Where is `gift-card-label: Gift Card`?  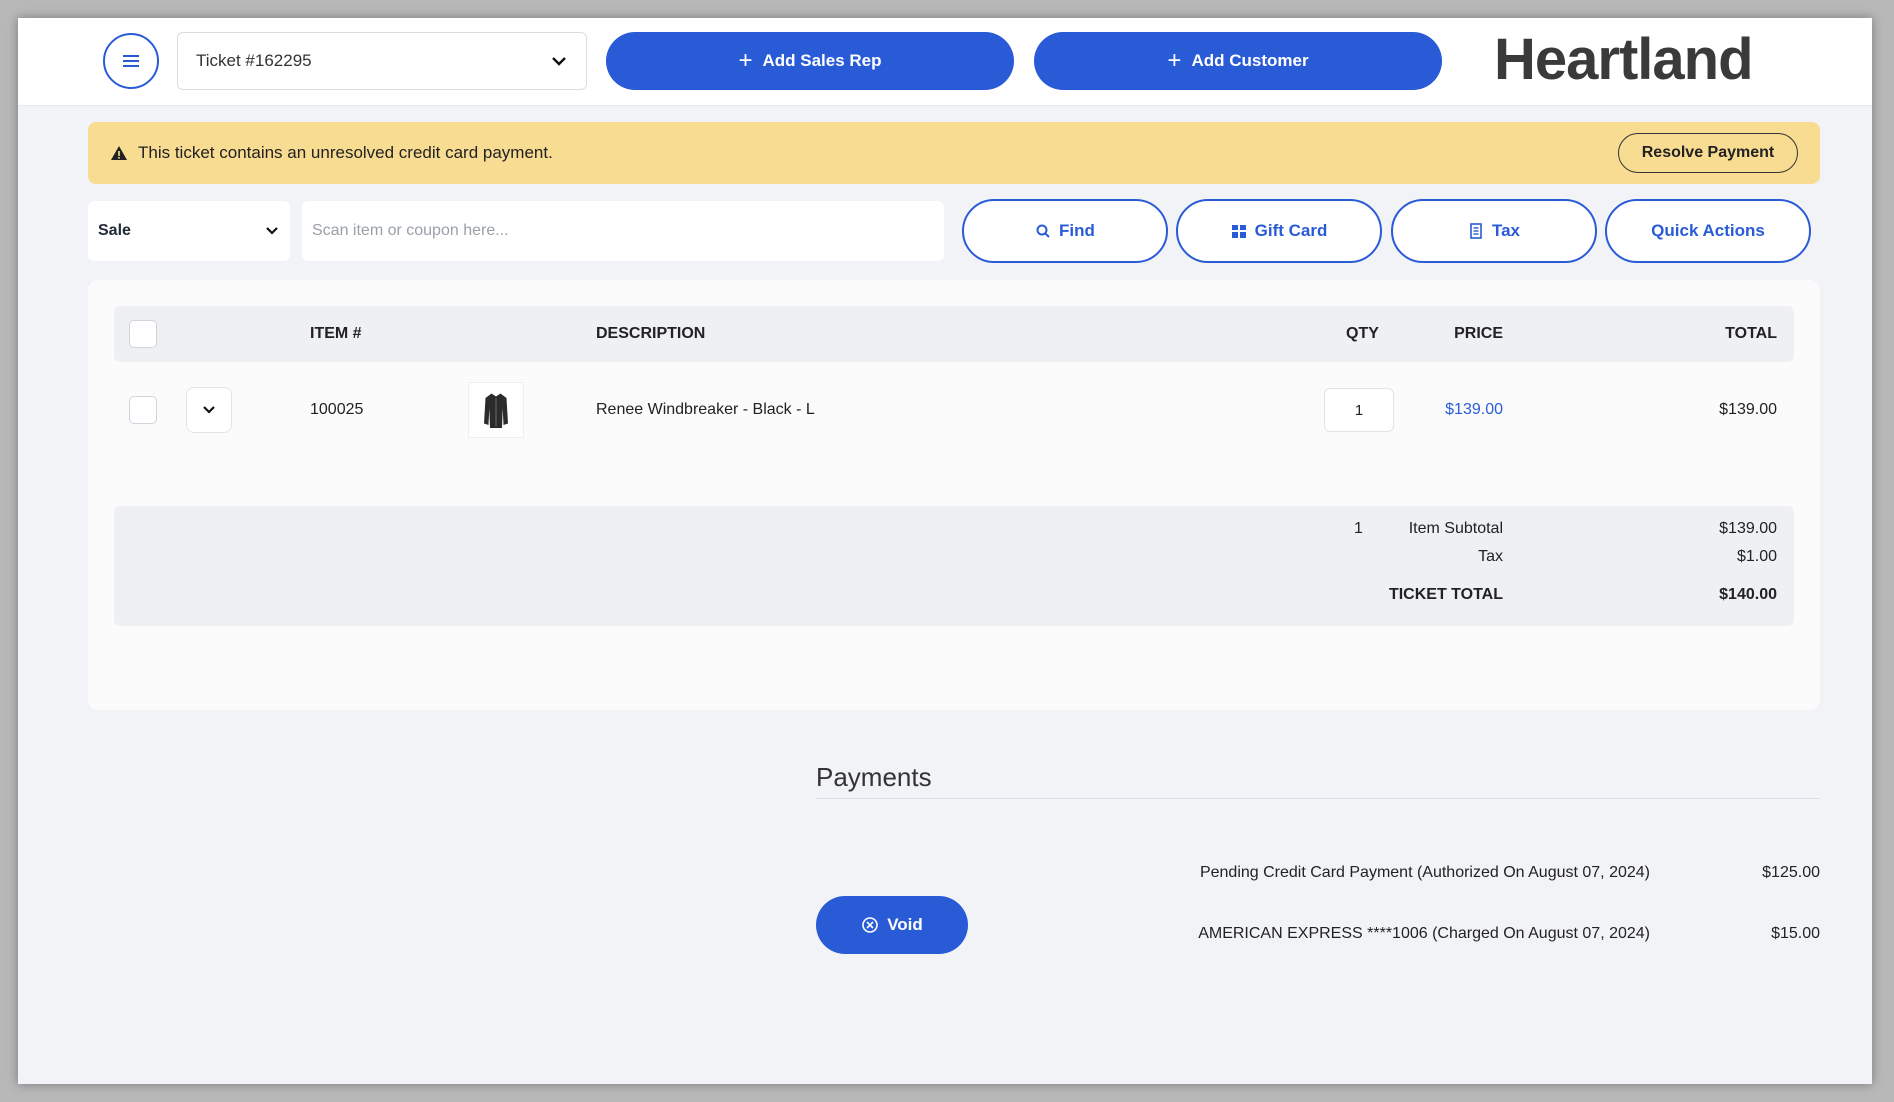
gift-card-label: Gift Card is located at coordinates (1291, 230).